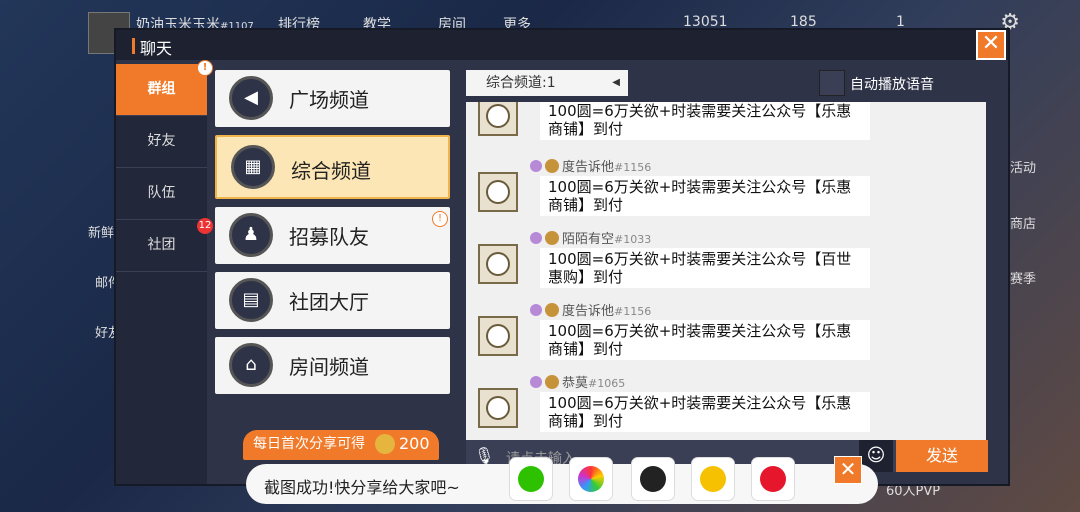  I want to click on qq-share-button, so click(653, 479).